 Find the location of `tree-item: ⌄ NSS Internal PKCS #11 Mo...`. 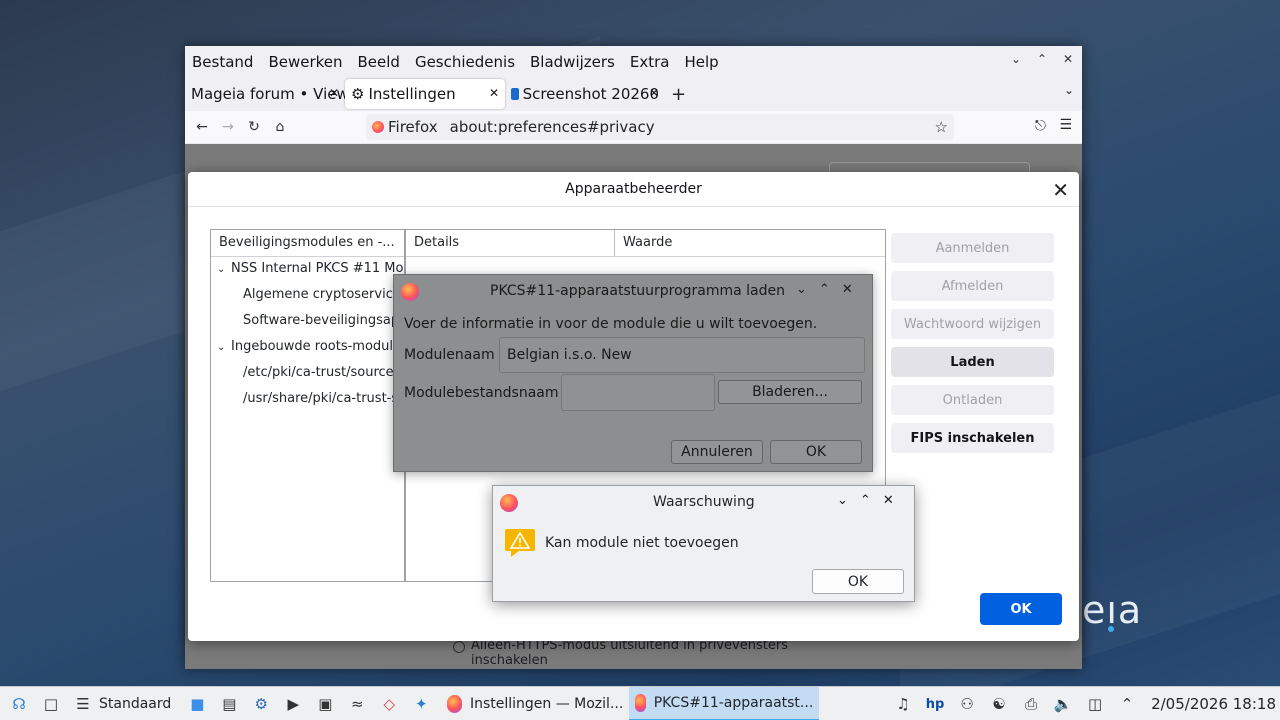

tree-item: ⌄ NSS Internal PKCS #11 Mo... is located at coordinates (307, 270).